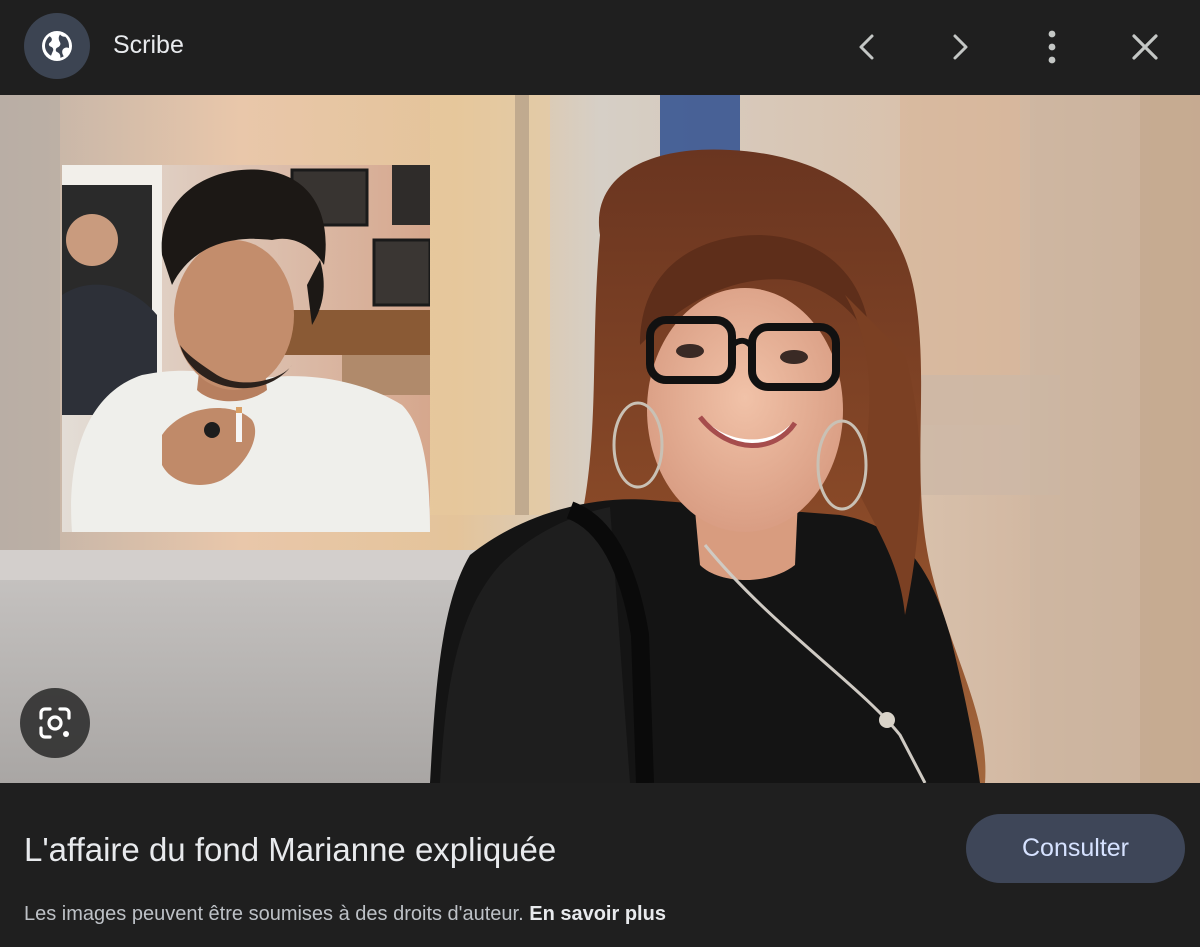  I want to click on google-lens-icon, so click(55, 723).